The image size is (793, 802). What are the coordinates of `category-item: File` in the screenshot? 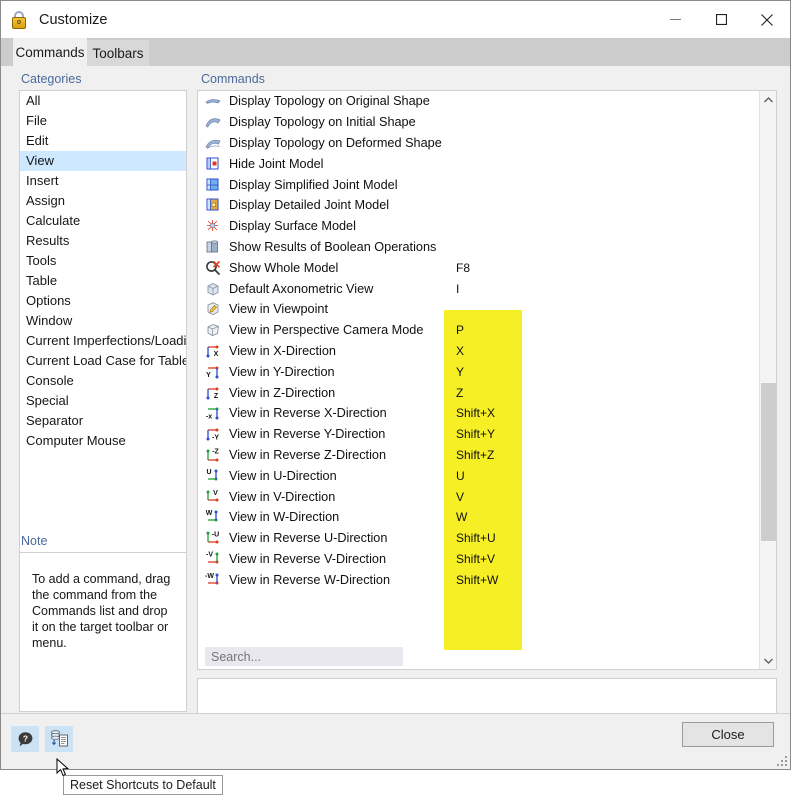 It's located at (103, 121).